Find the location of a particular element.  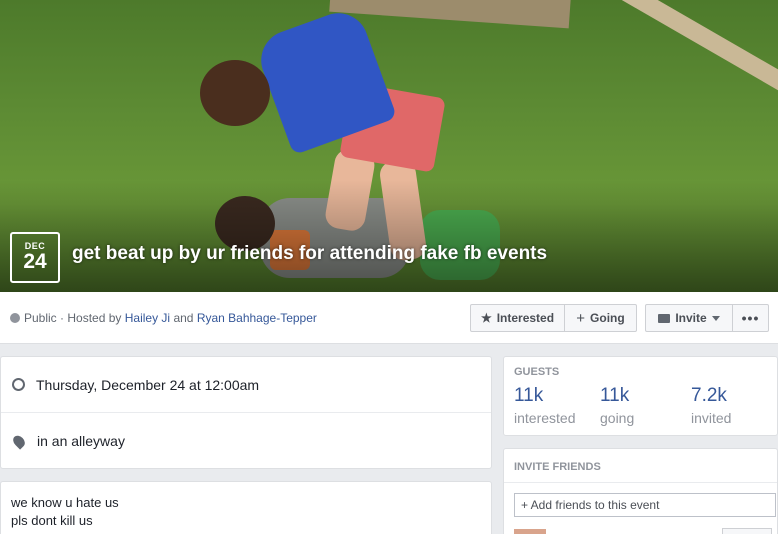

event-date-badge: DEC 24 is located at coordinates (35, 257).